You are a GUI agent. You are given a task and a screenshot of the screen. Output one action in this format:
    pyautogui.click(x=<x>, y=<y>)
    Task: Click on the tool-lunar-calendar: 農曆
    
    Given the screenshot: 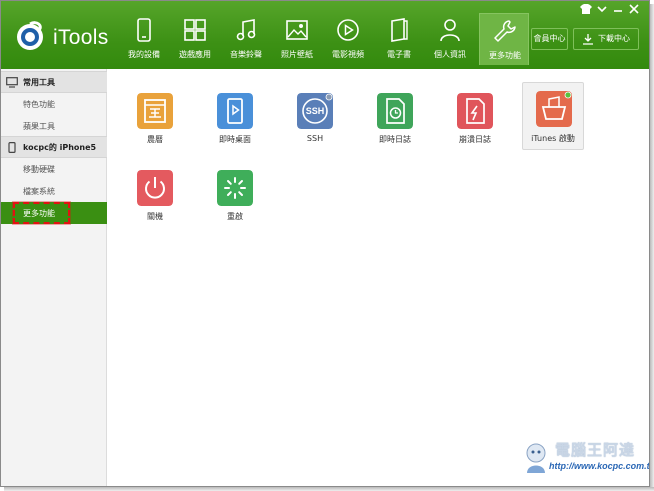 What is the action you would take?
    pyautogui.click(x=155, y=107)
    